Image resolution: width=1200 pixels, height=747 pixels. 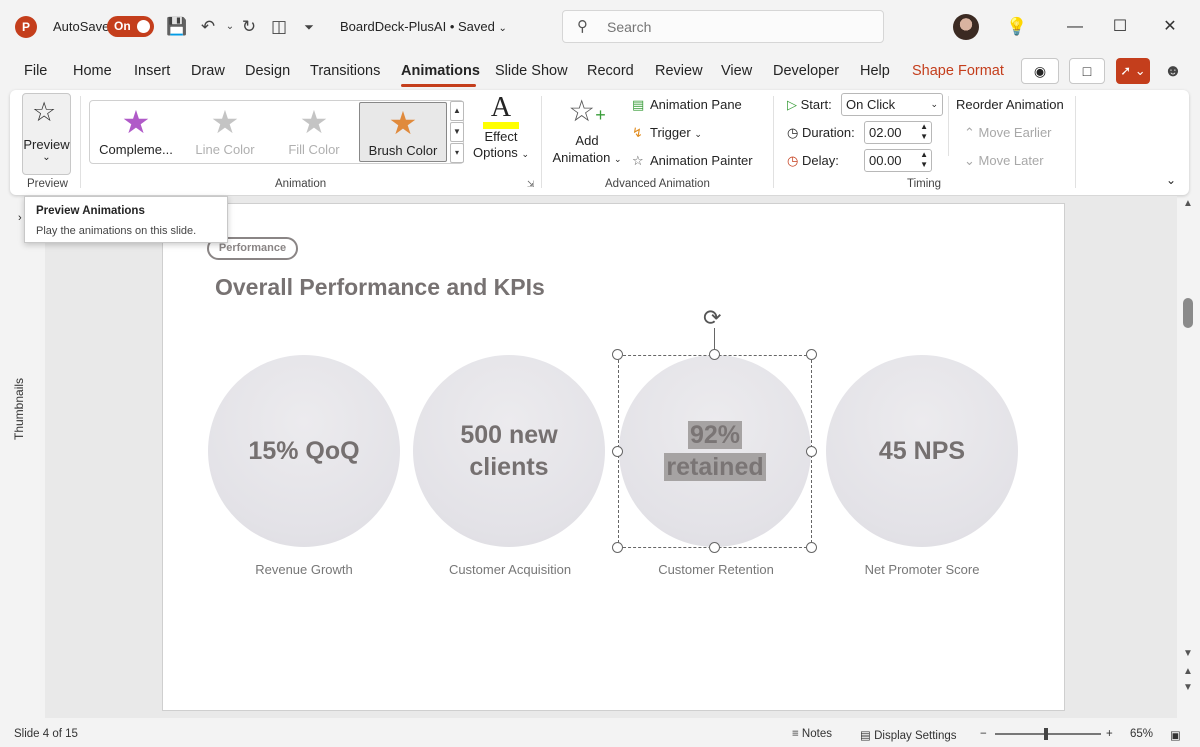 What do you see at coordinates (501, 136) in the screenshot?
I see `effect-options-label: Effect` at bounding box center [501, 136].